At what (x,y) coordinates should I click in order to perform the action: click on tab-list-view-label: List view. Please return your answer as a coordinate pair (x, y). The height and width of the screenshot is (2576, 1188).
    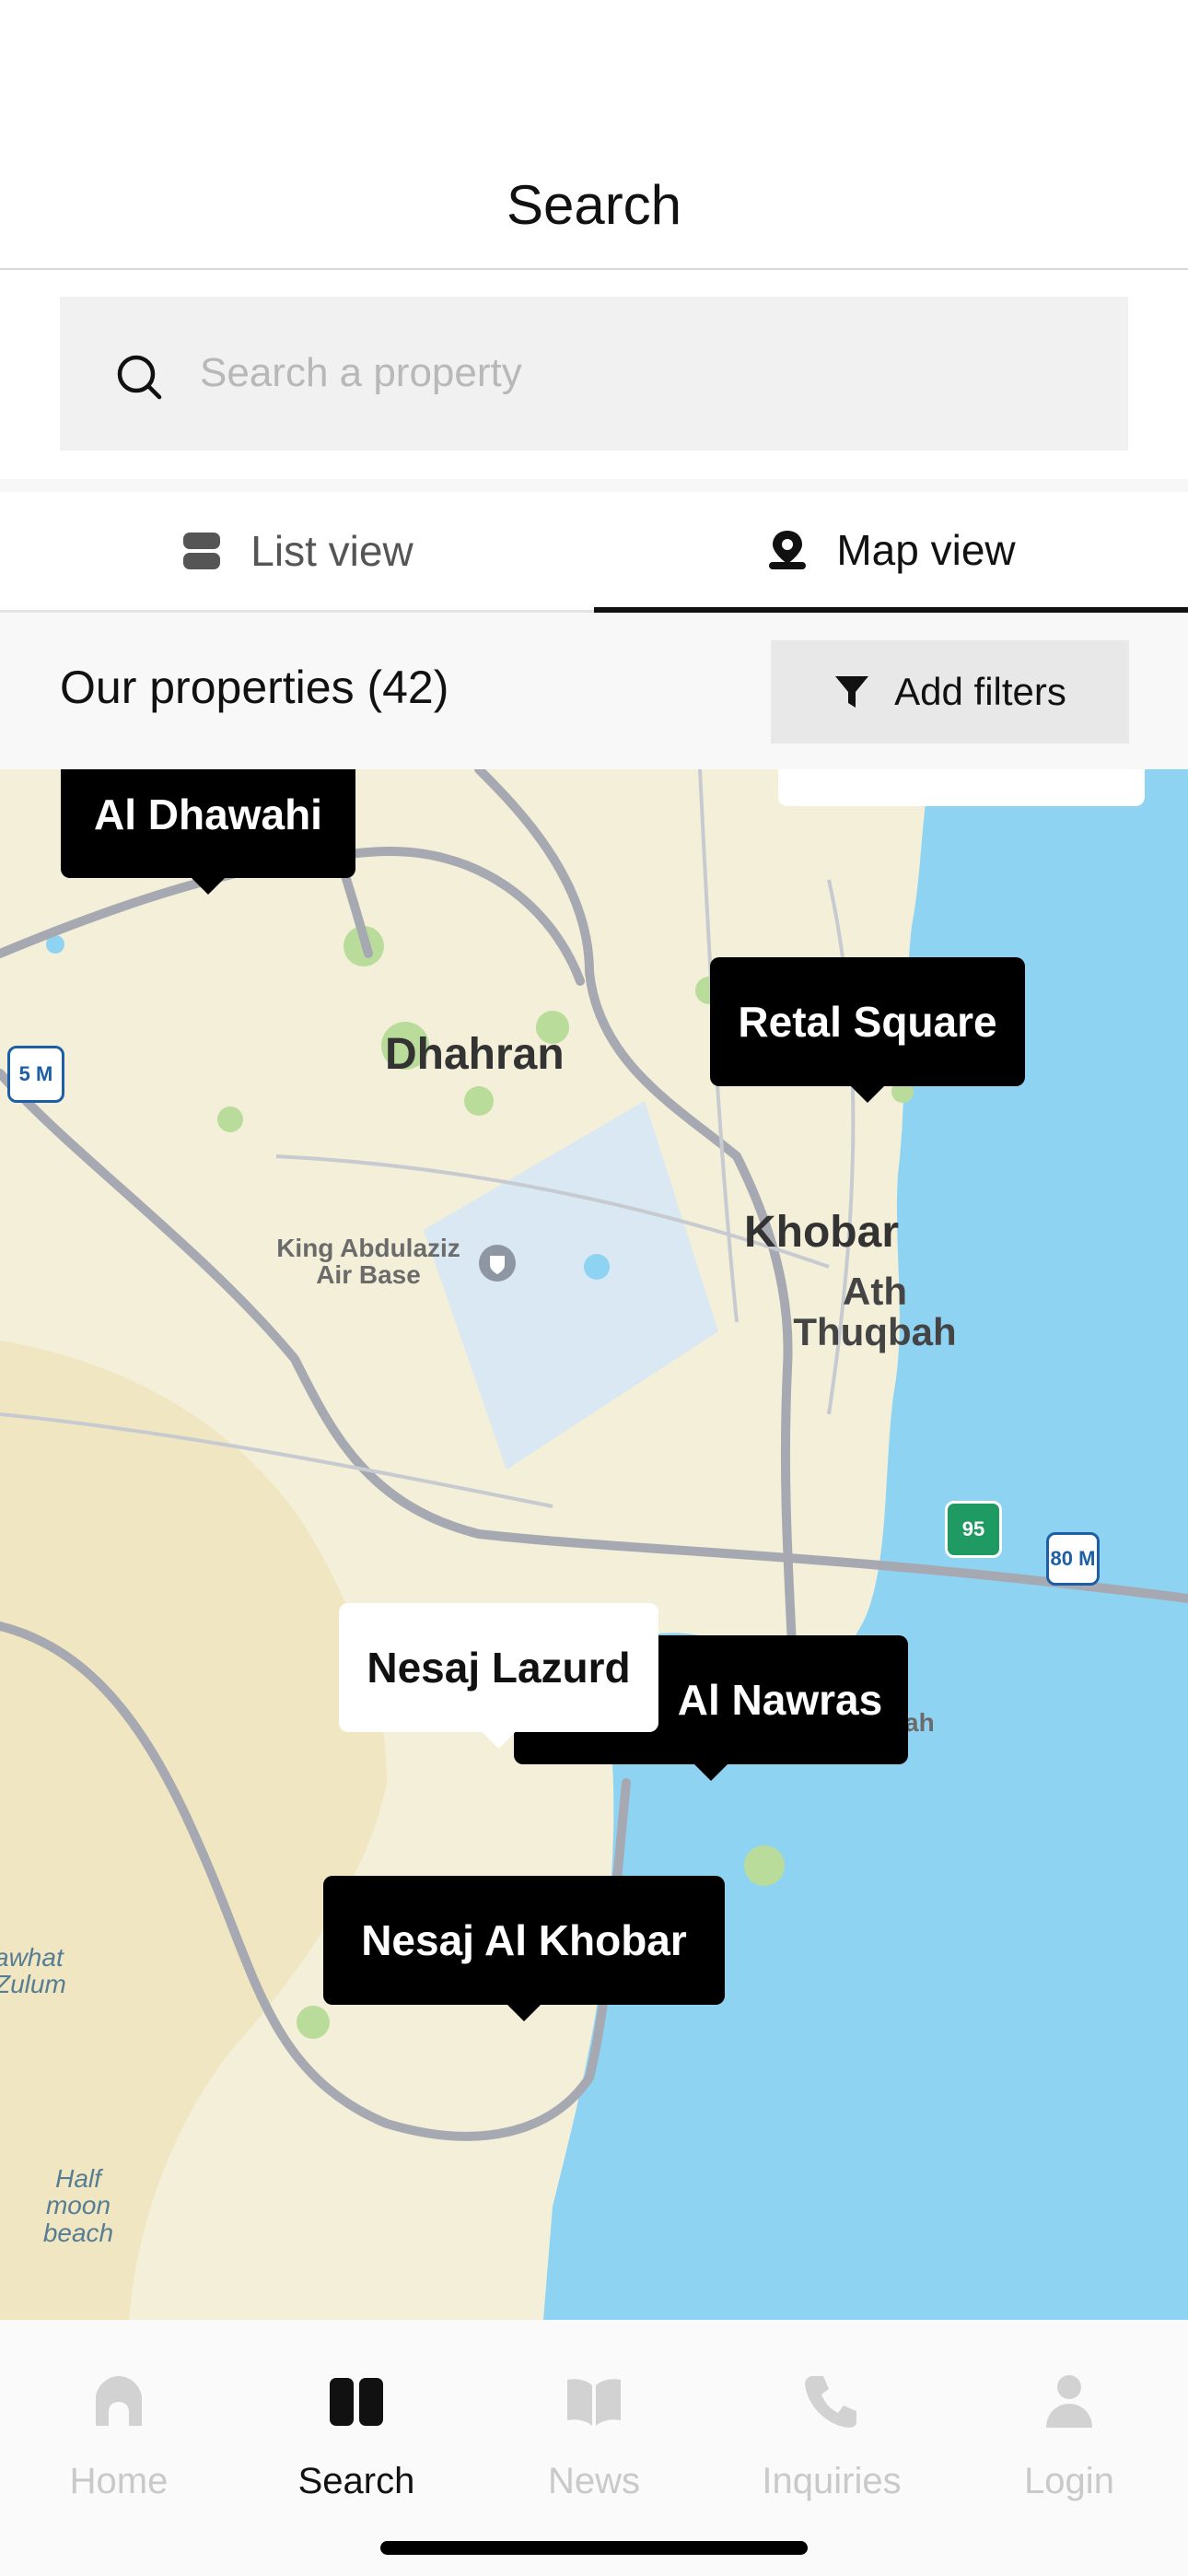
    Looking at the image, I should click on (331, 551).